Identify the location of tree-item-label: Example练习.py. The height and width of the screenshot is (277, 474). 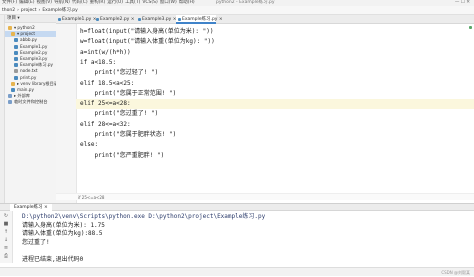
(37, 65).